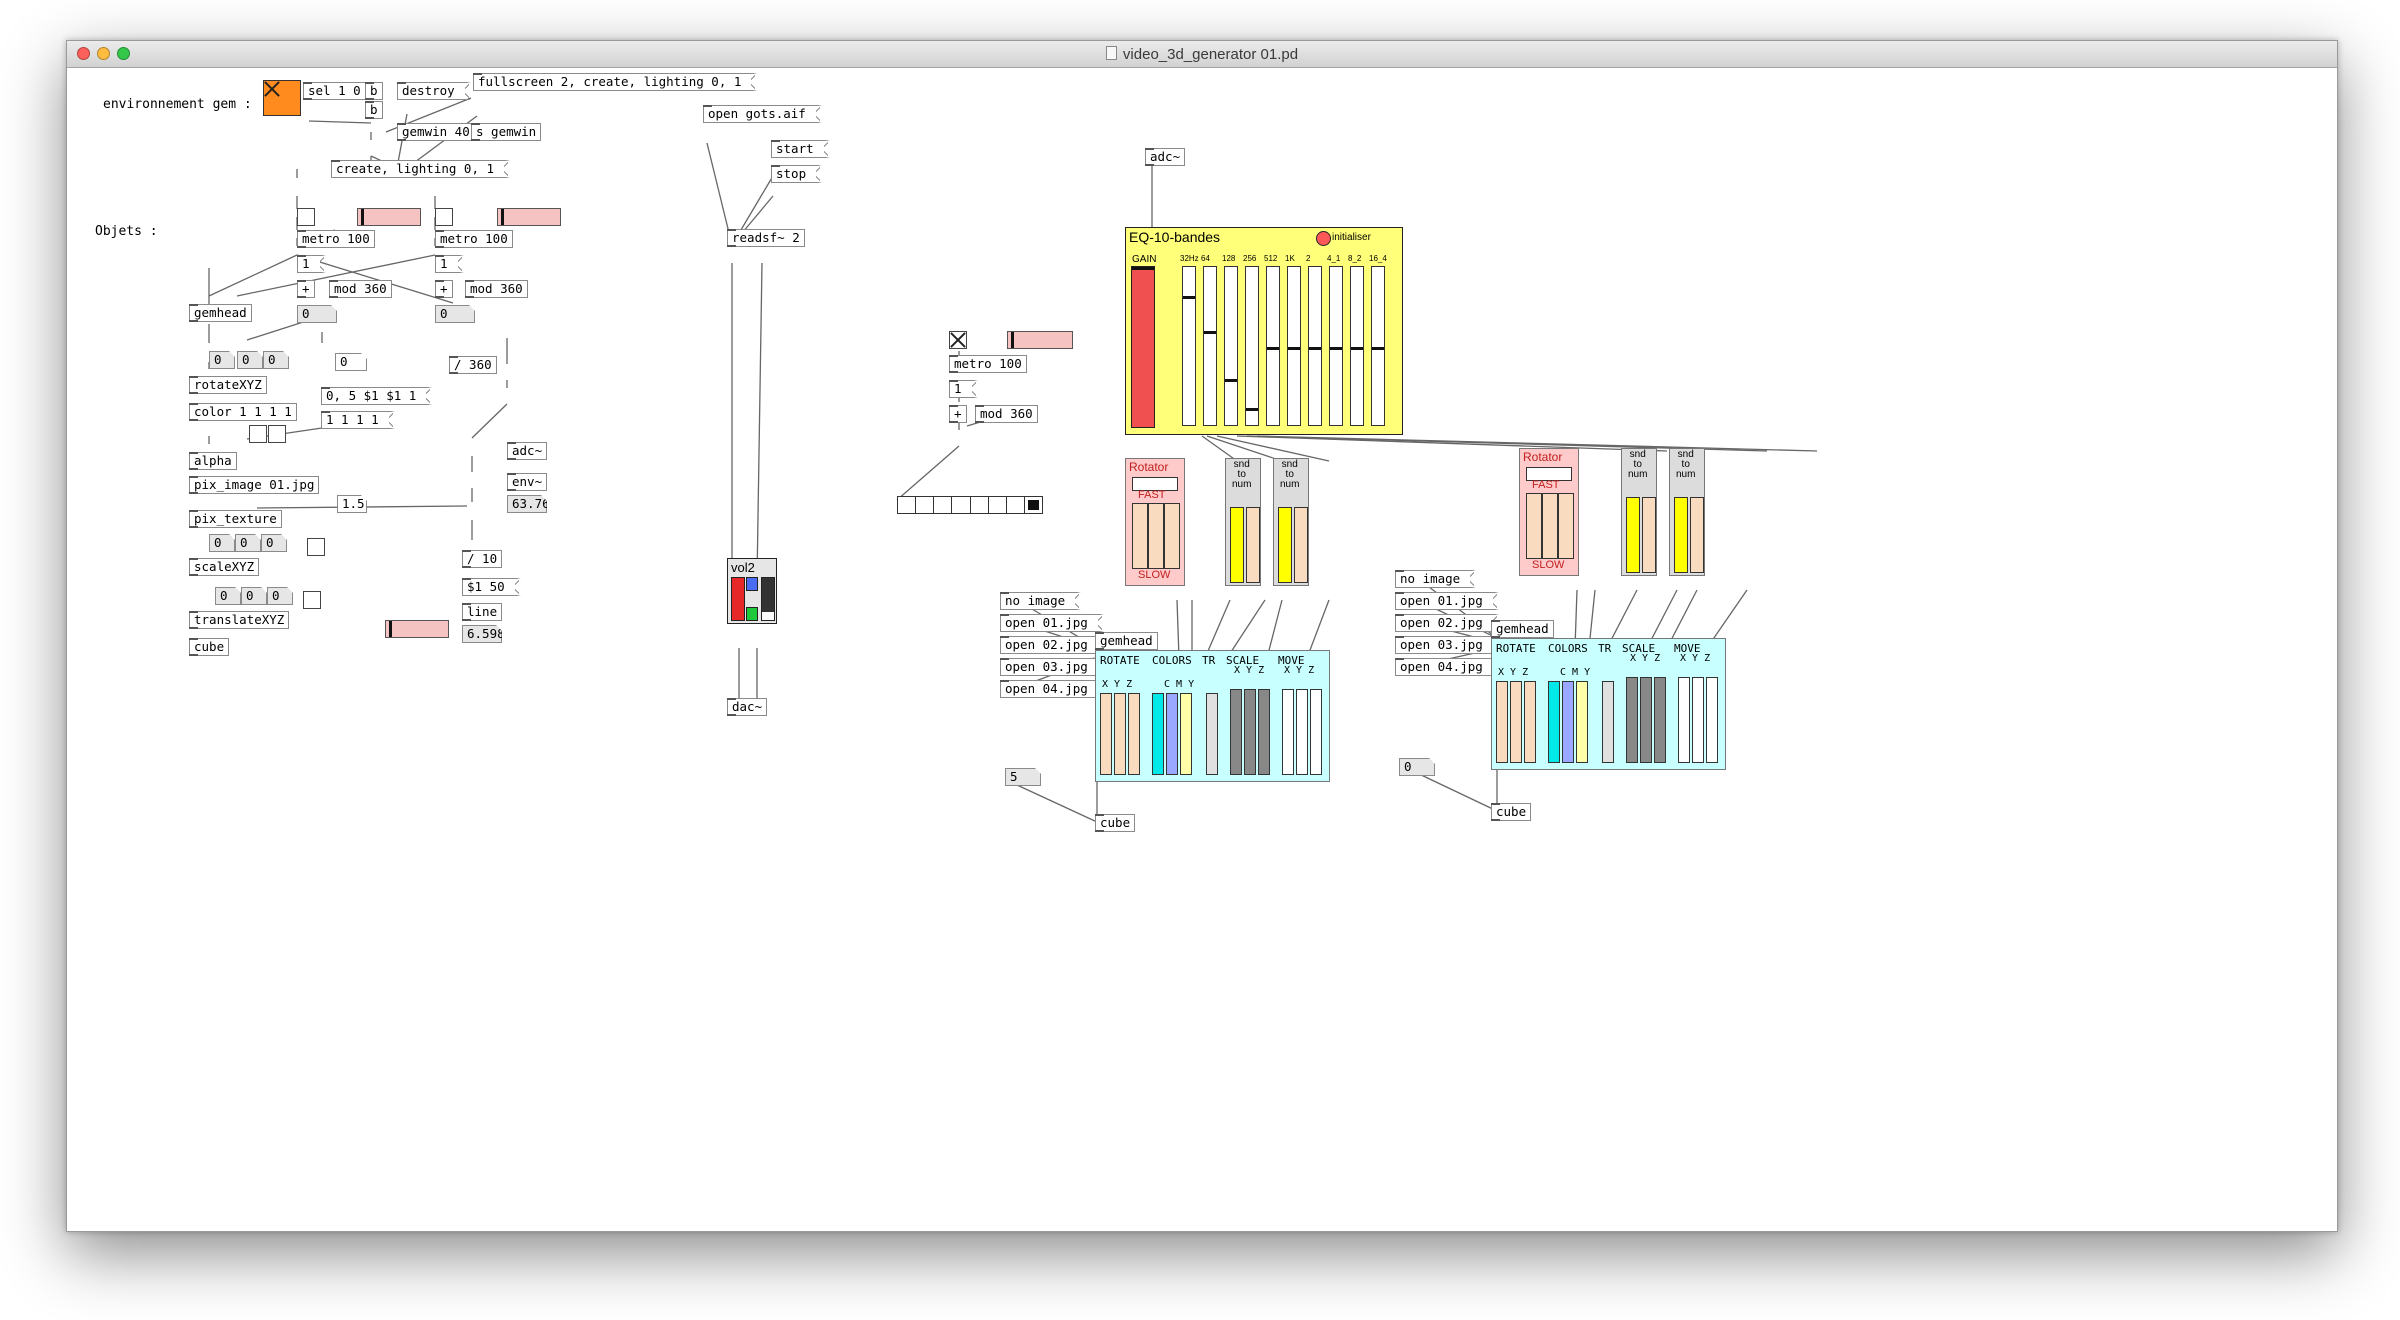 This screenshot has height=1320, width=2400. What do you see at coordinates (222, 360) in the screenshot?
I see `num-rot-x: 0` at bounding box center [222, 360].